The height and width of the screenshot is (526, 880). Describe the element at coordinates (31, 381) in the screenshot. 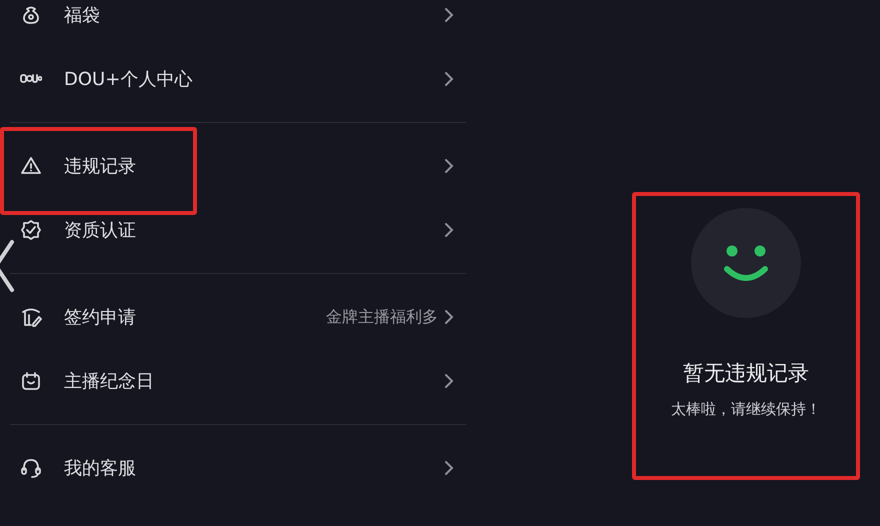

I see `calendar-icon` at that location.